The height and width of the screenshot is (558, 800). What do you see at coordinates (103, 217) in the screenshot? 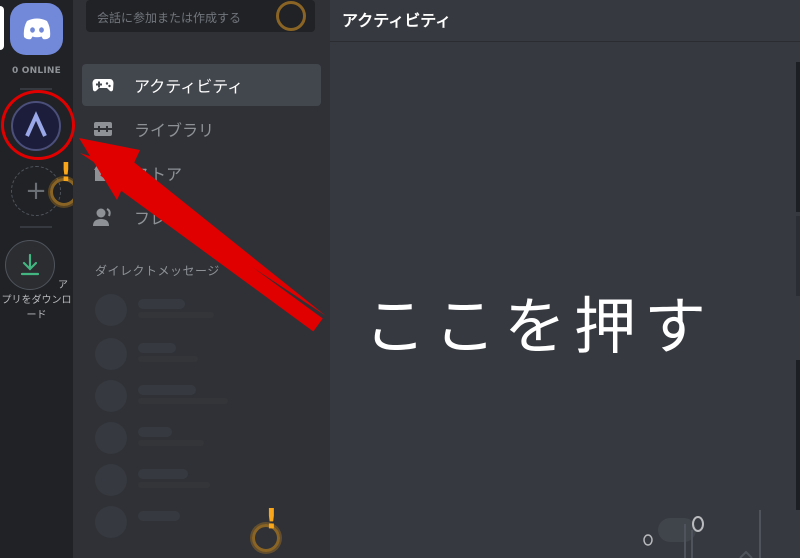
I see `friends-icon` at bounding box center [103, 217].